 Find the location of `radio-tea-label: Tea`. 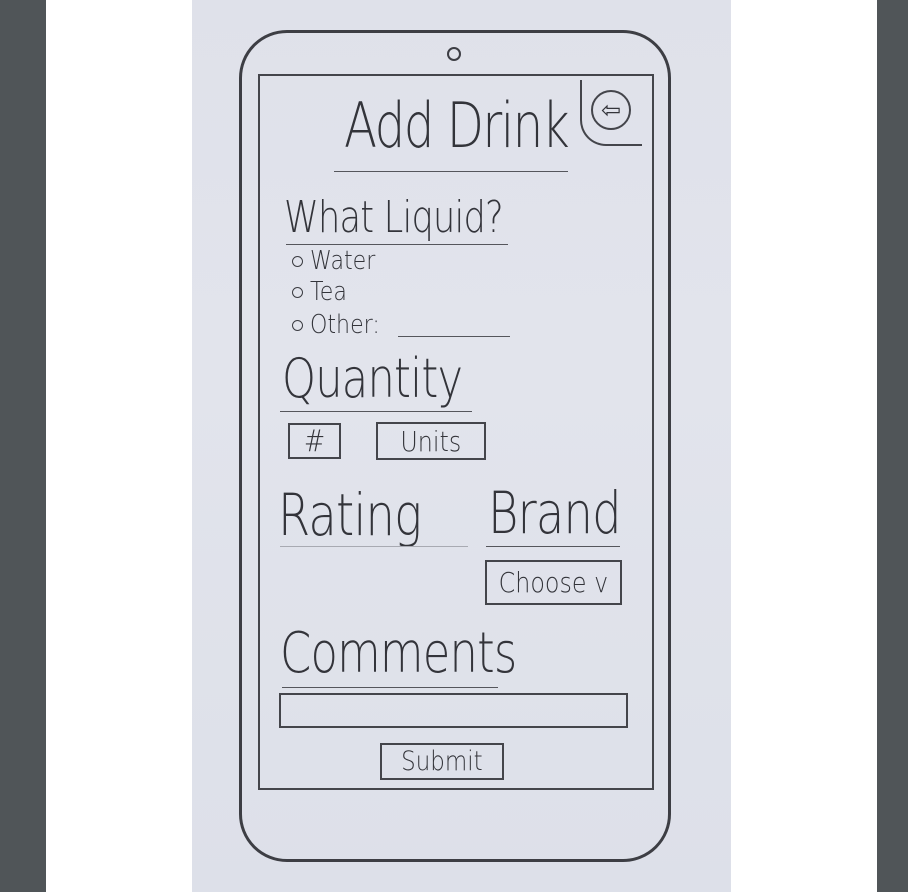

radio-tea-label: Tea is located at coordinates (328, 292).